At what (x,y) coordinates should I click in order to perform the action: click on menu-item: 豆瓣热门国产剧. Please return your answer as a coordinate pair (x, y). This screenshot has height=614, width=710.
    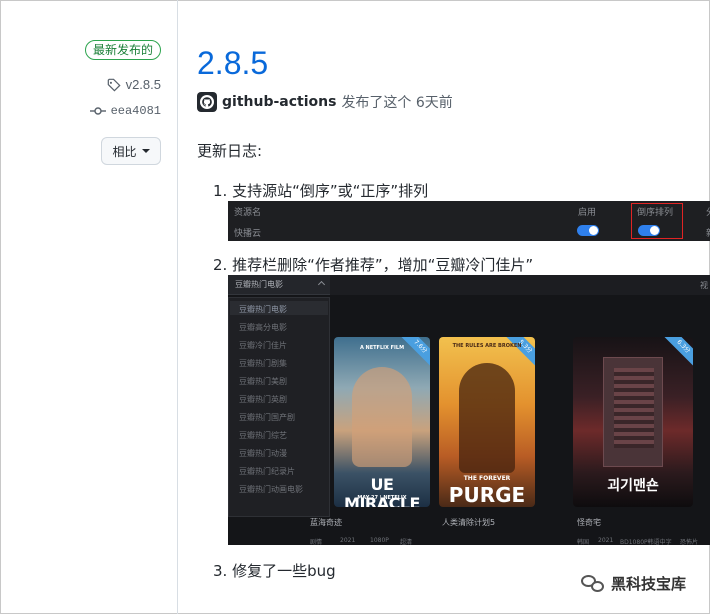
    Looking at the image, I should click on (267, 417).